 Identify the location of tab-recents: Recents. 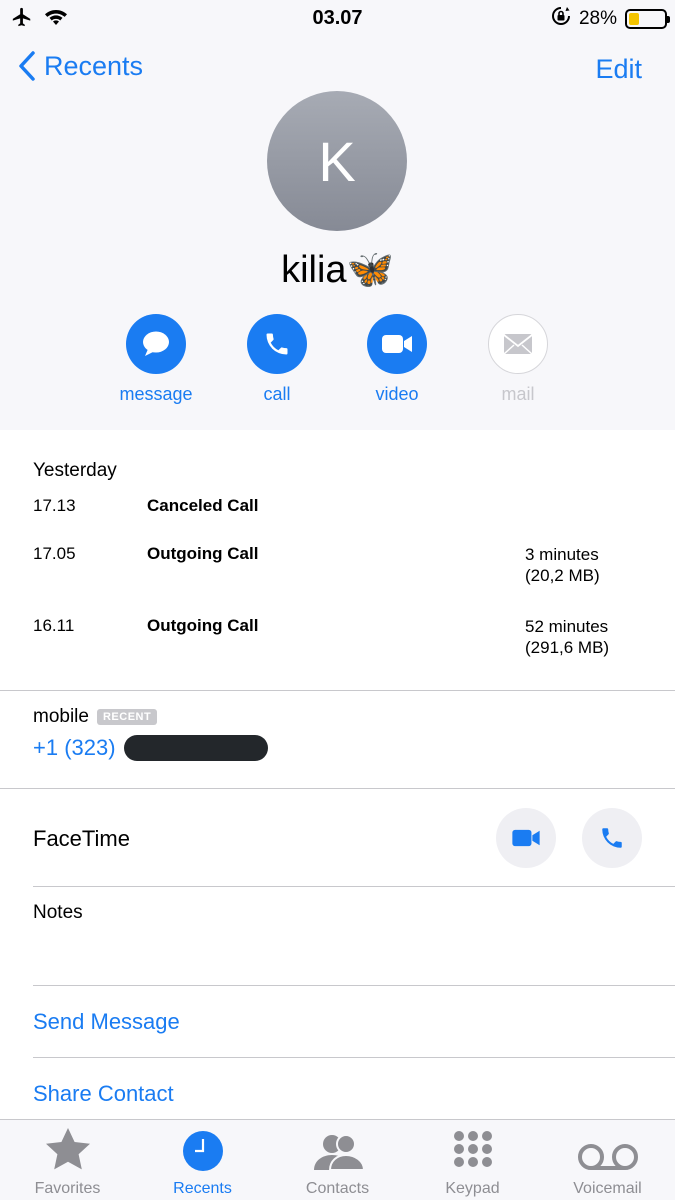
(202, 1160).